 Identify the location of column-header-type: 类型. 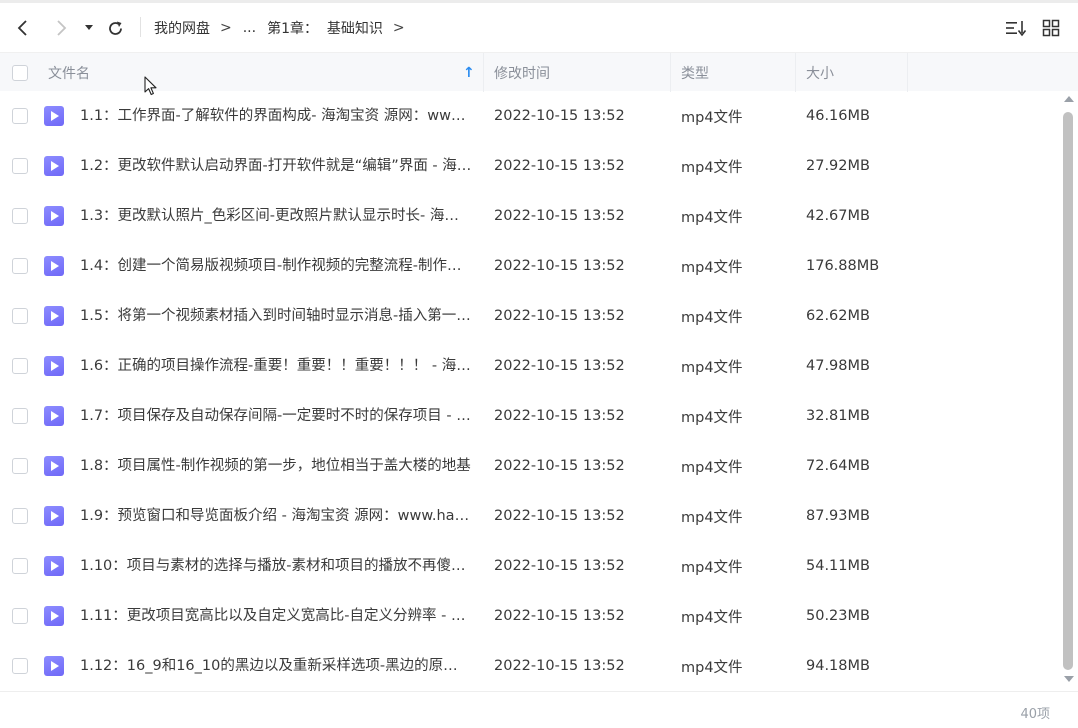
(695, 72).